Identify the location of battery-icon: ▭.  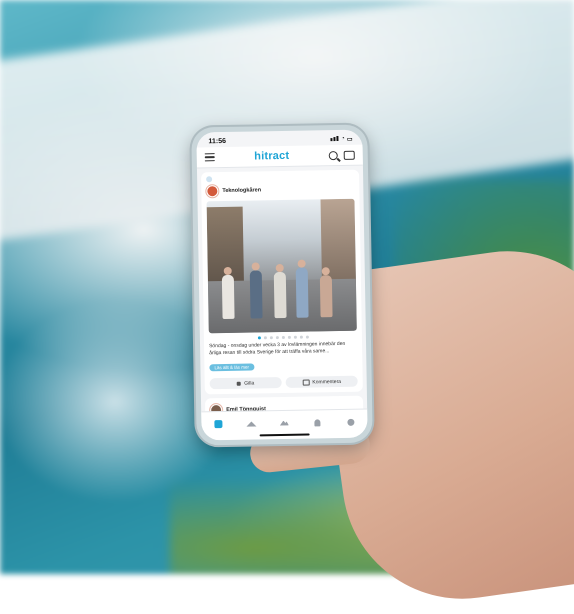
(349, 139).